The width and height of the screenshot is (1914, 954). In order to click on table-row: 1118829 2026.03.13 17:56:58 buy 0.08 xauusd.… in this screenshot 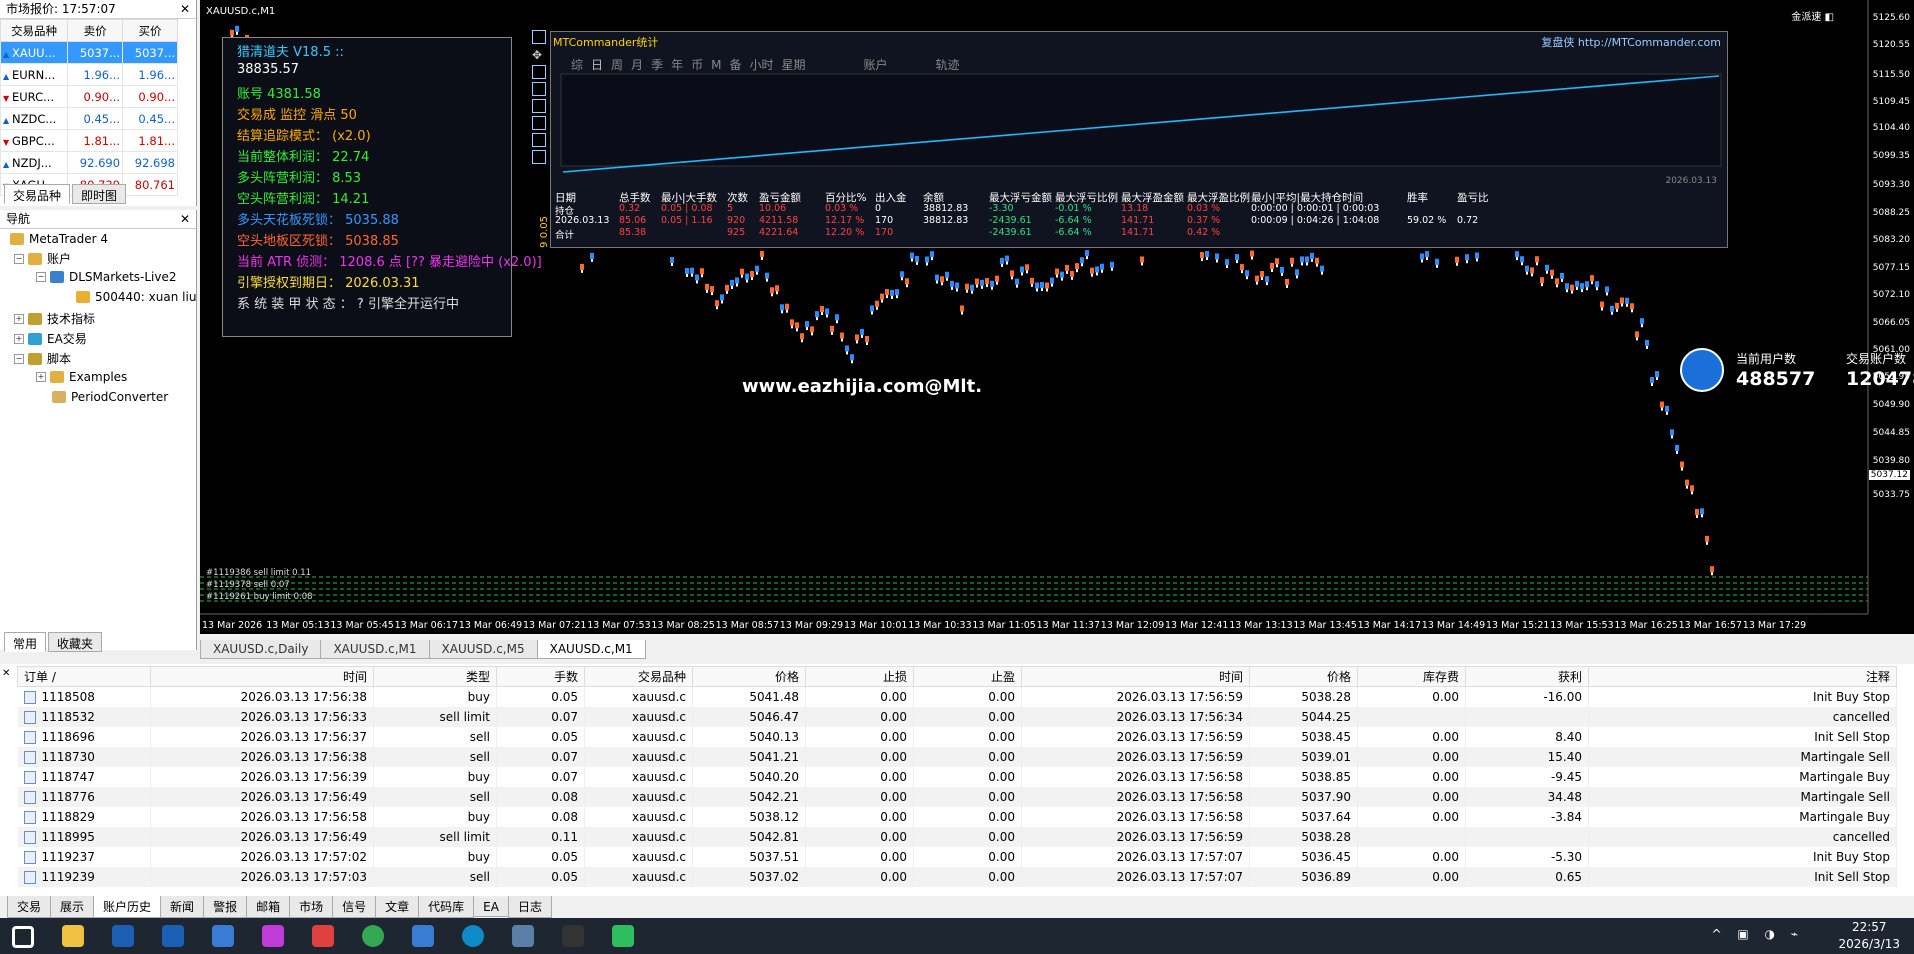, I will do `click(957, 817)`.